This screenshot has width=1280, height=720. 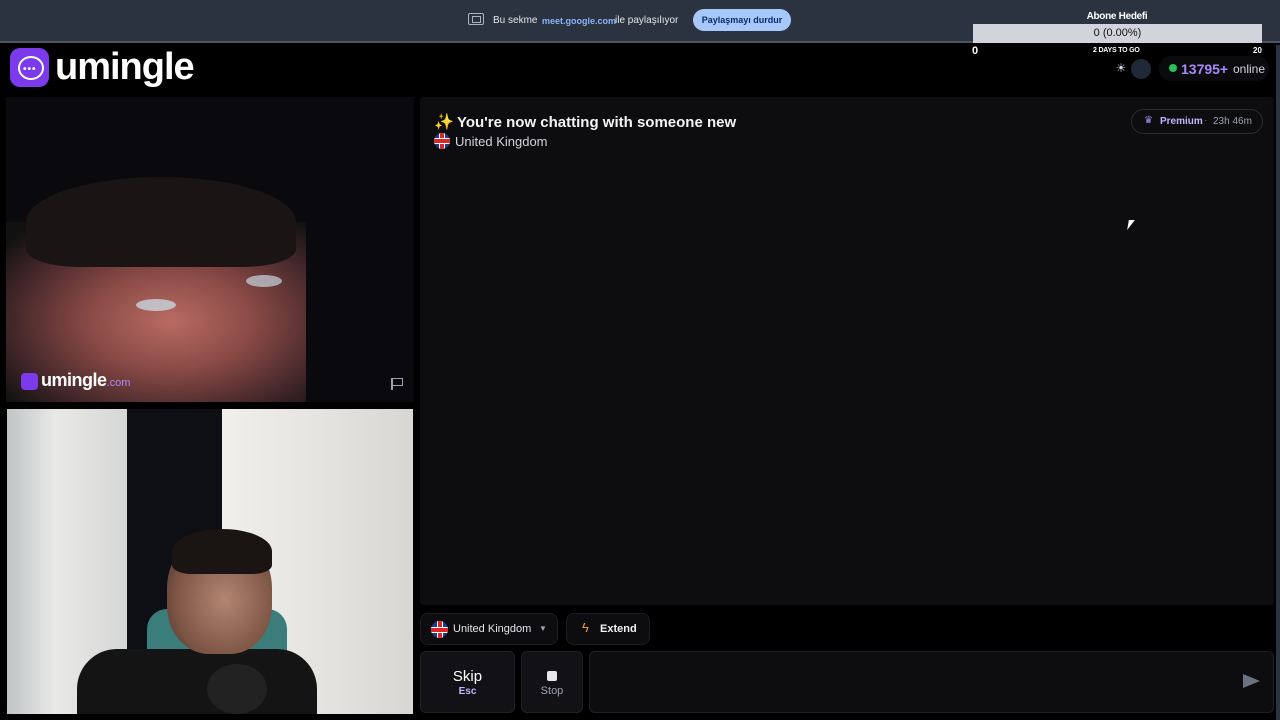 I want to click on premium-timer: 23h 46m, so click(x=1232, y=121).